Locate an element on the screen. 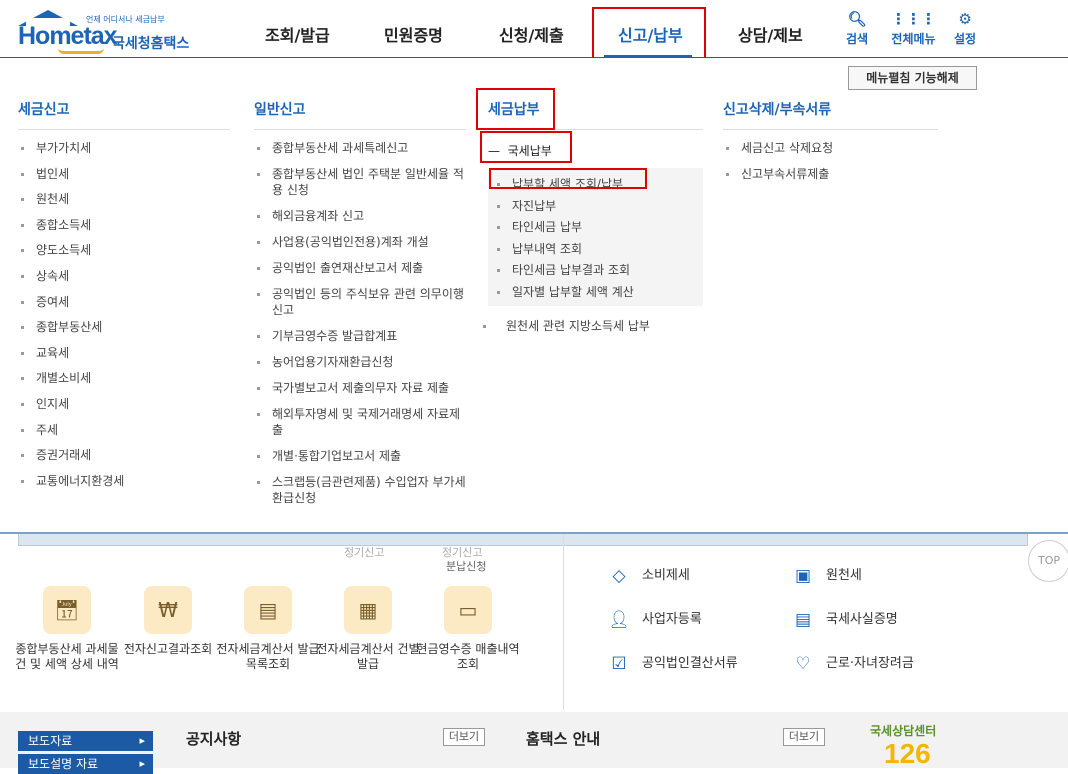 This screenshot has height=774, width=1068. menu-item: 법인세 is located at coordinates (124, 174).